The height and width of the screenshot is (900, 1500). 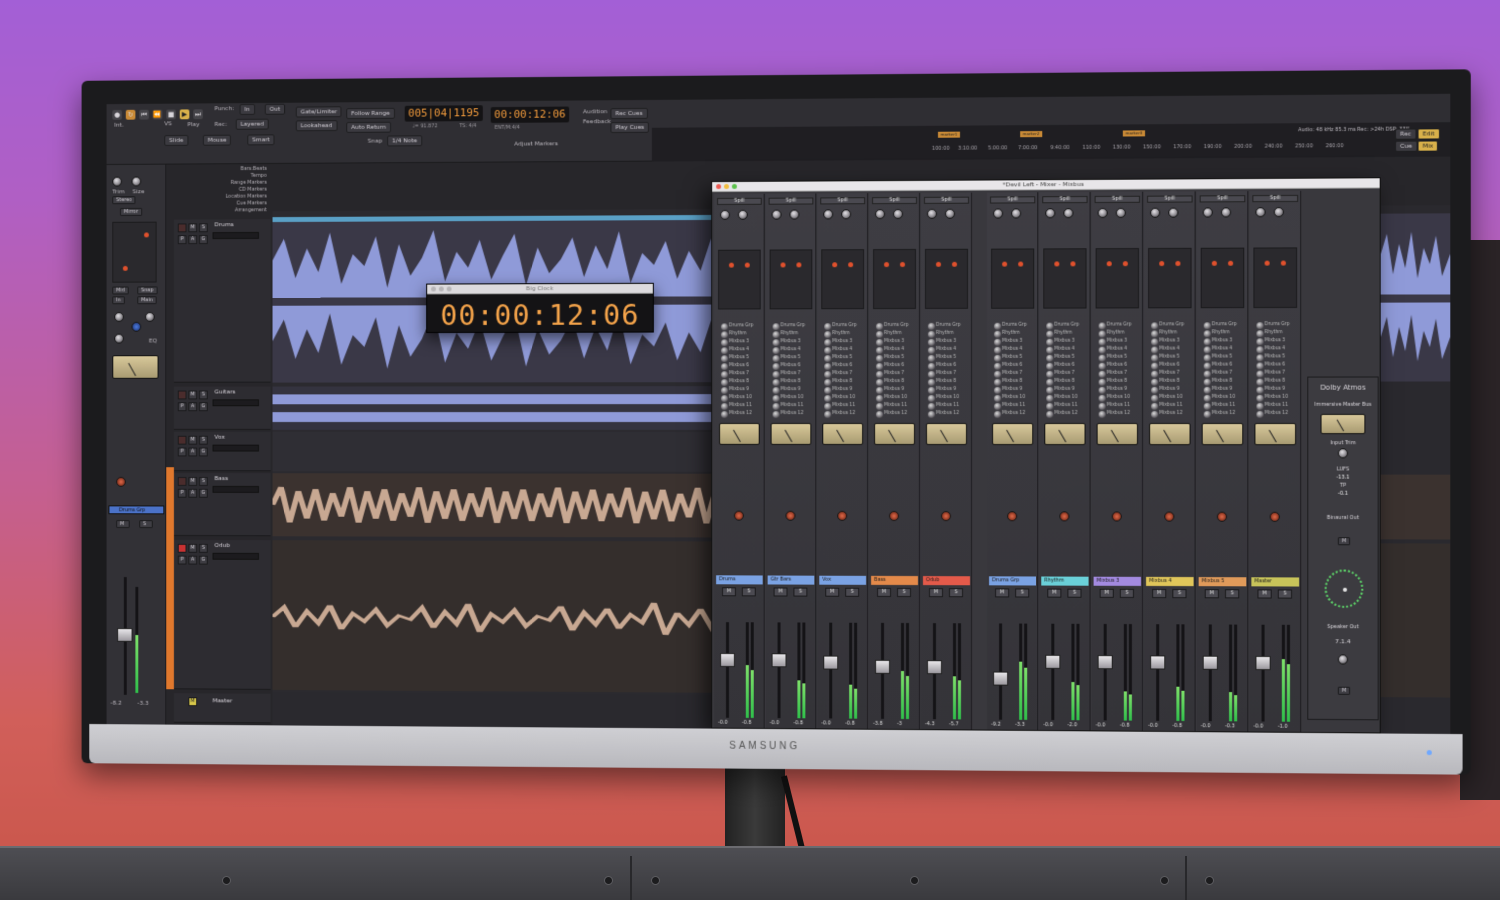 I want to click on pan-dot, so click(x=1056, y=263).